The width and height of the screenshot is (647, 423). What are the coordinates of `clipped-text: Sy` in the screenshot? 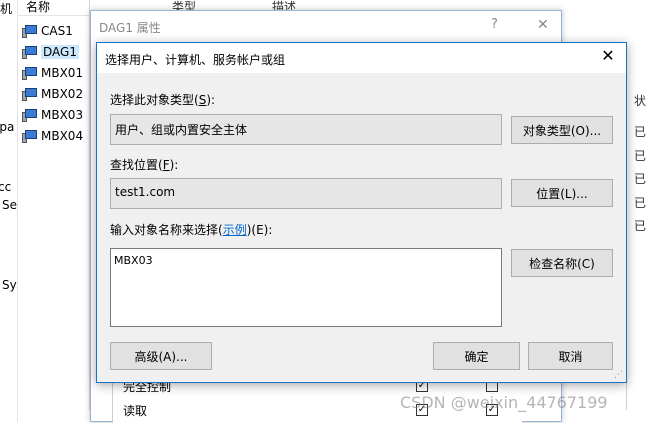 It's located at (9, 285).